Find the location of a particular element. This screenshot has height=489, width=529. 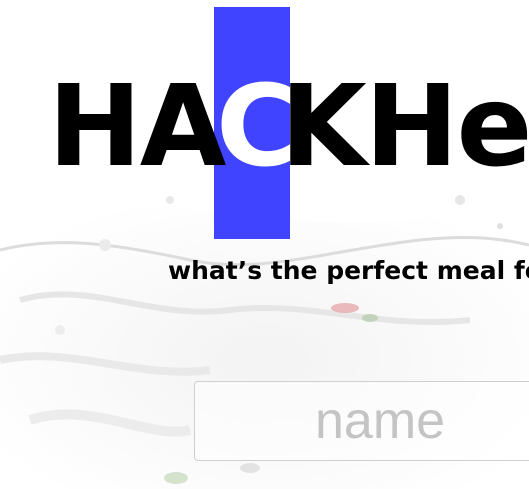

logo-text-prefix: HA is located at coordinates (137, 127).